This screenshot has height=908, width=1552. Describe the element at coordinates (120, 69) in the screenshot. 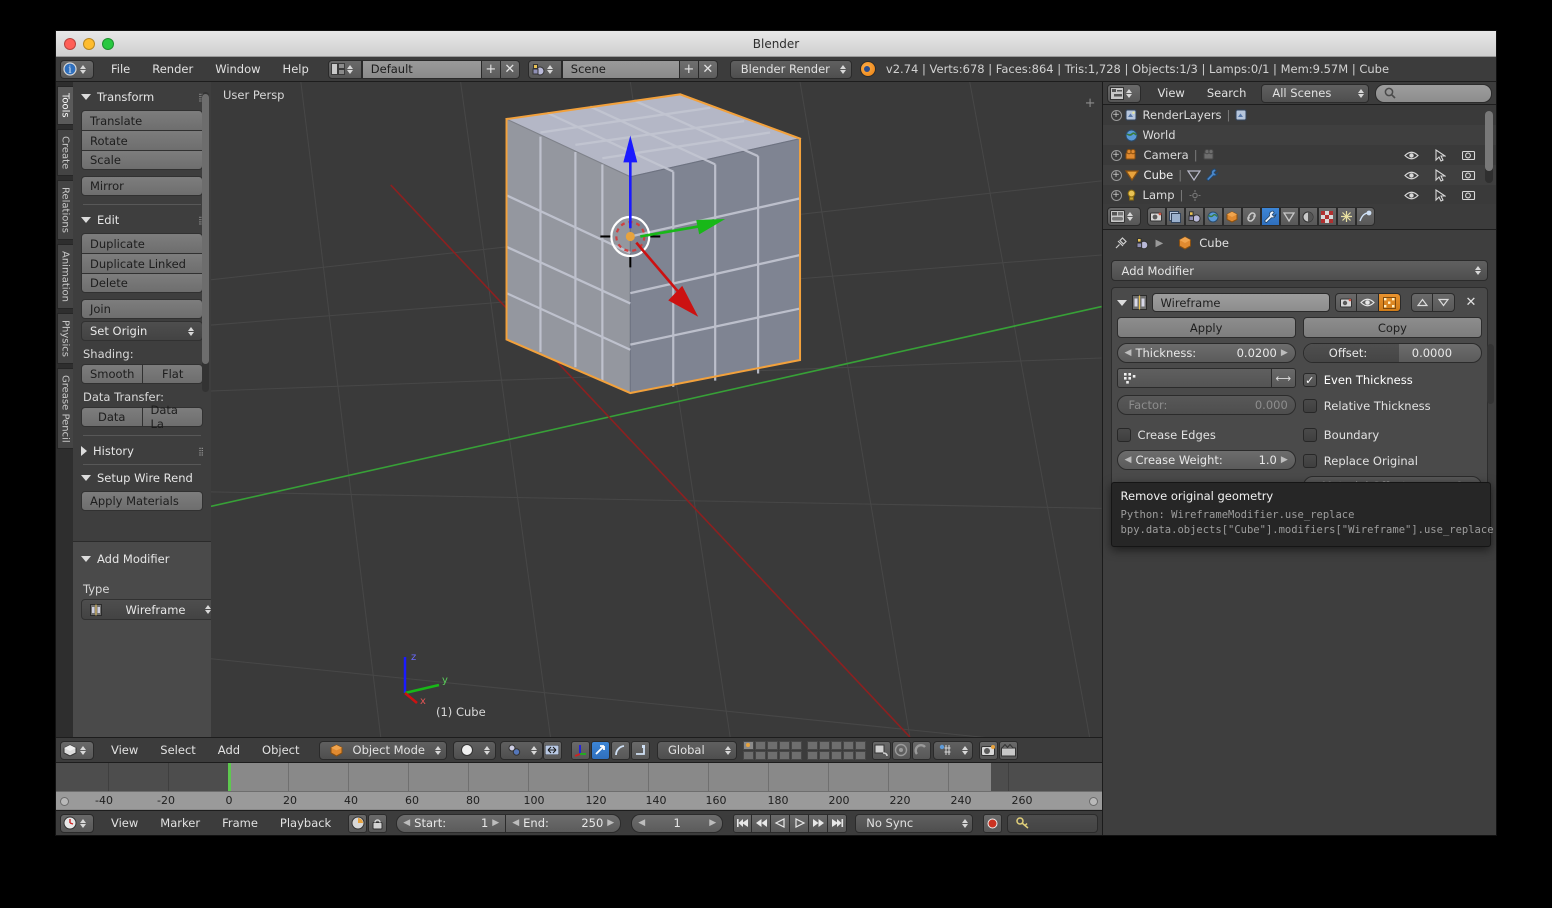

I see `menu-file: File` at that location.